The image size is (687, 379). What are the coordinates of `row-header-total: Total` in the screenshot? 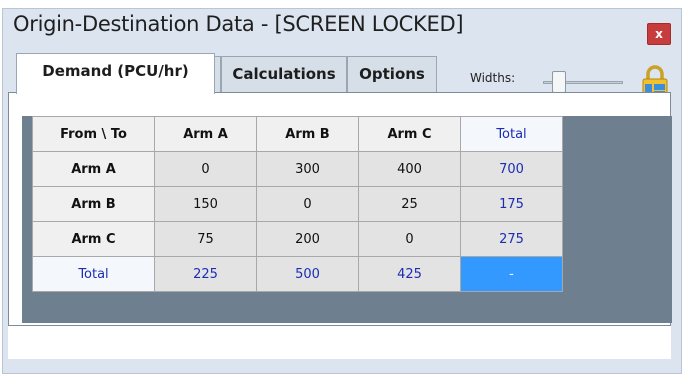 It's located at (93, 274).